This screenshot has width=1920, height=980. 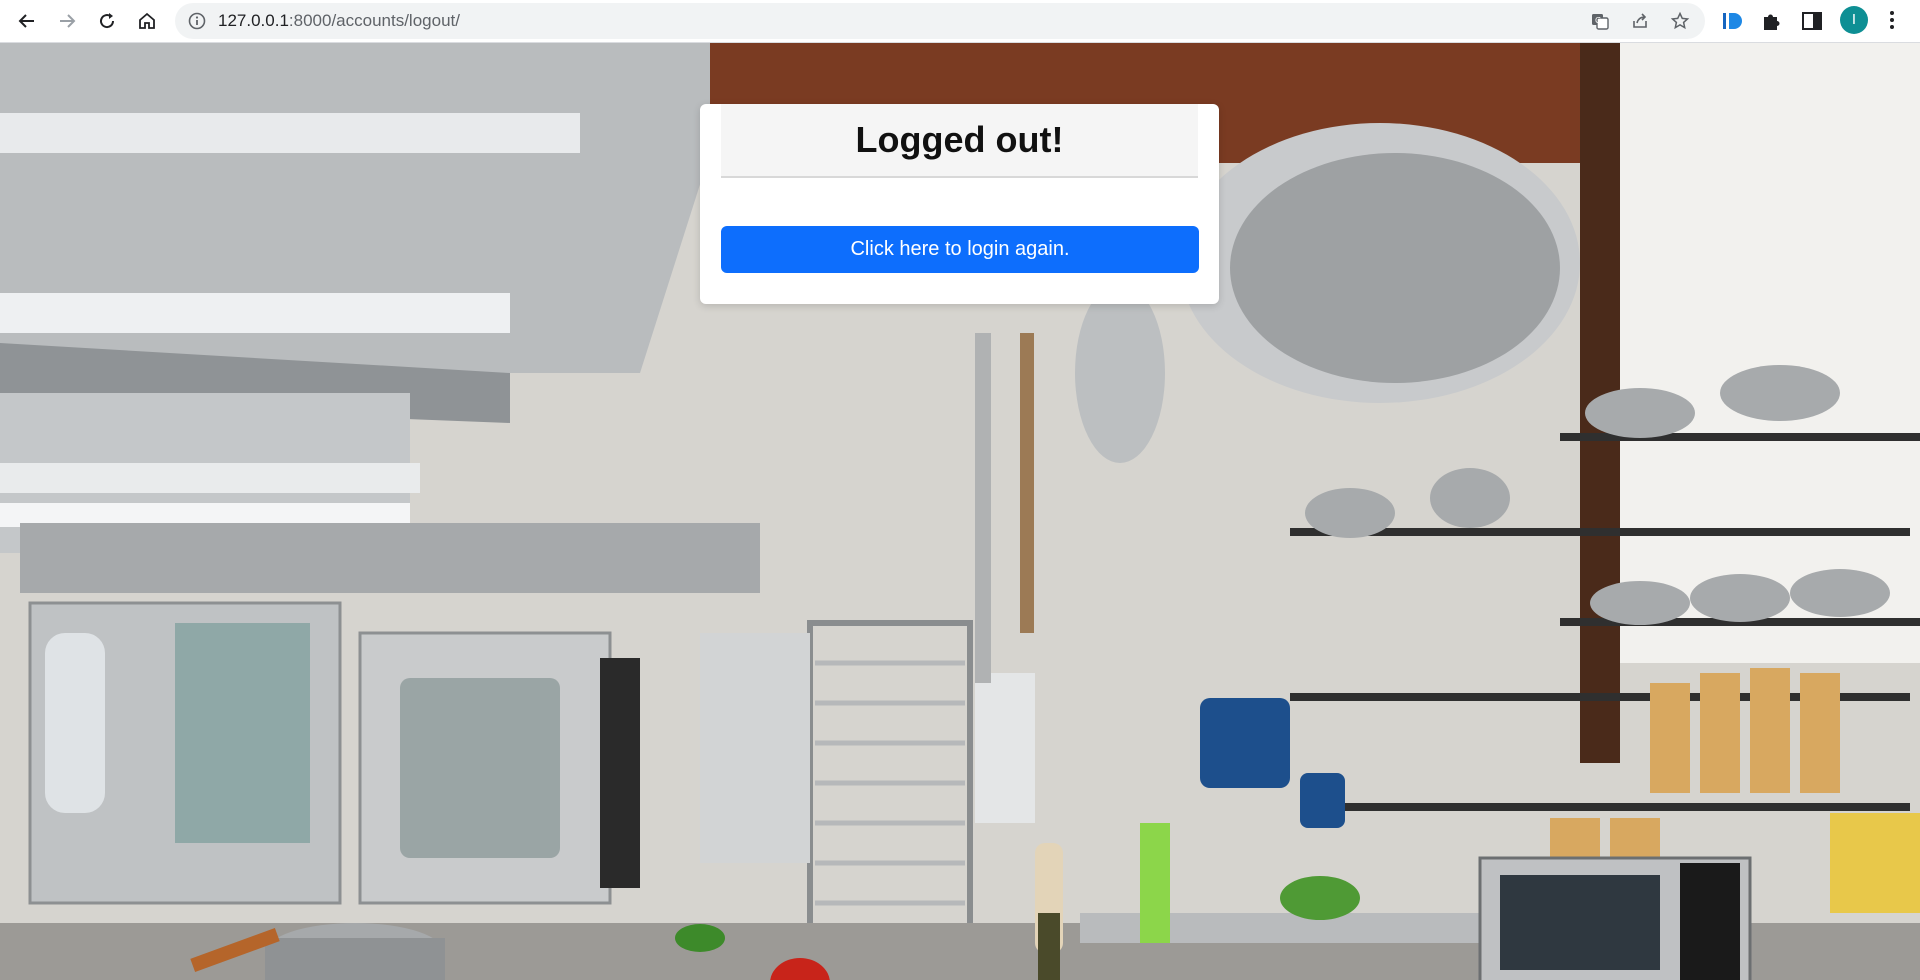 I want to click on puzzle-icon, so click(x=1772, y=21).